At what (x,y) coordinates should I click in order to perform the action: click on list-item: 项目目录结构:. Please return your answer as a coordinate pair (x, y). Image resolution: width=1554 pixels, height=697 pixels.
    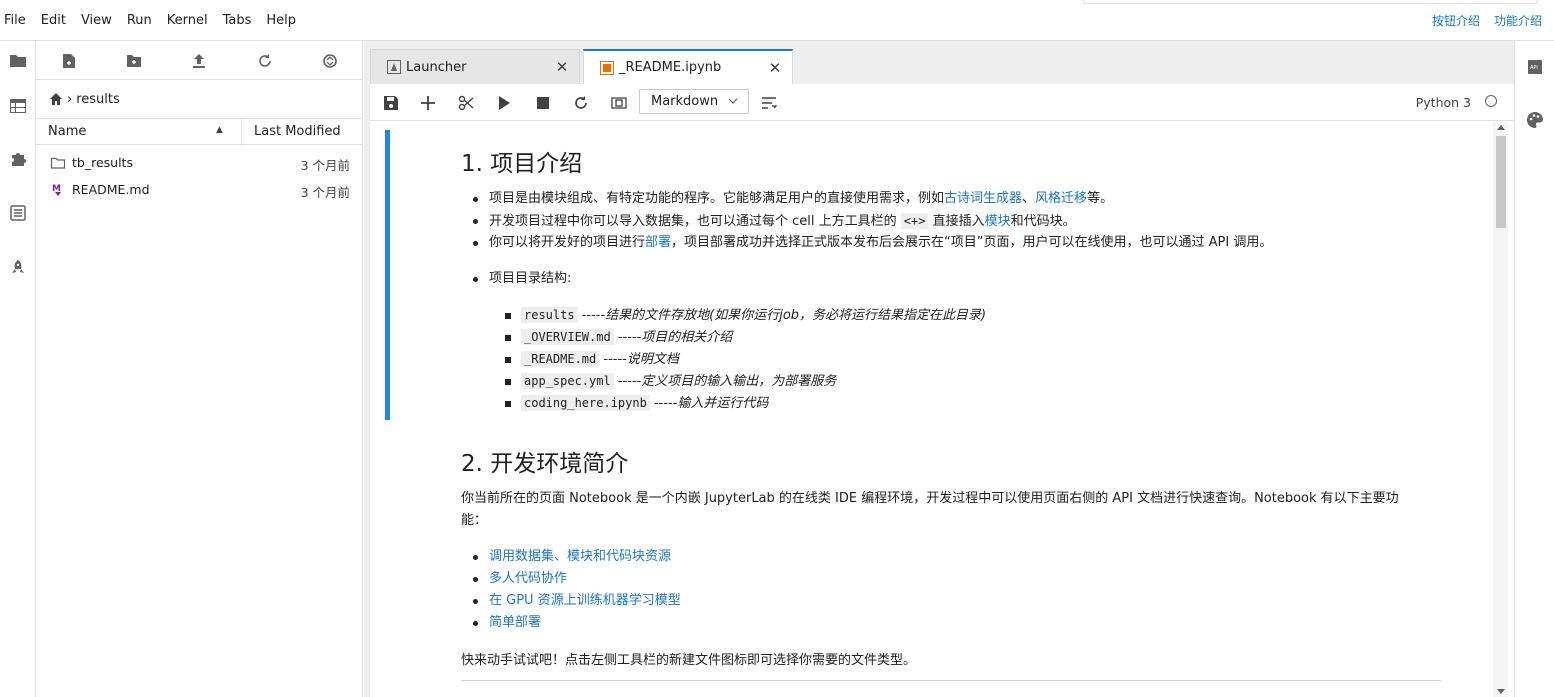
    Looking at the image, I should click on (516, 279).